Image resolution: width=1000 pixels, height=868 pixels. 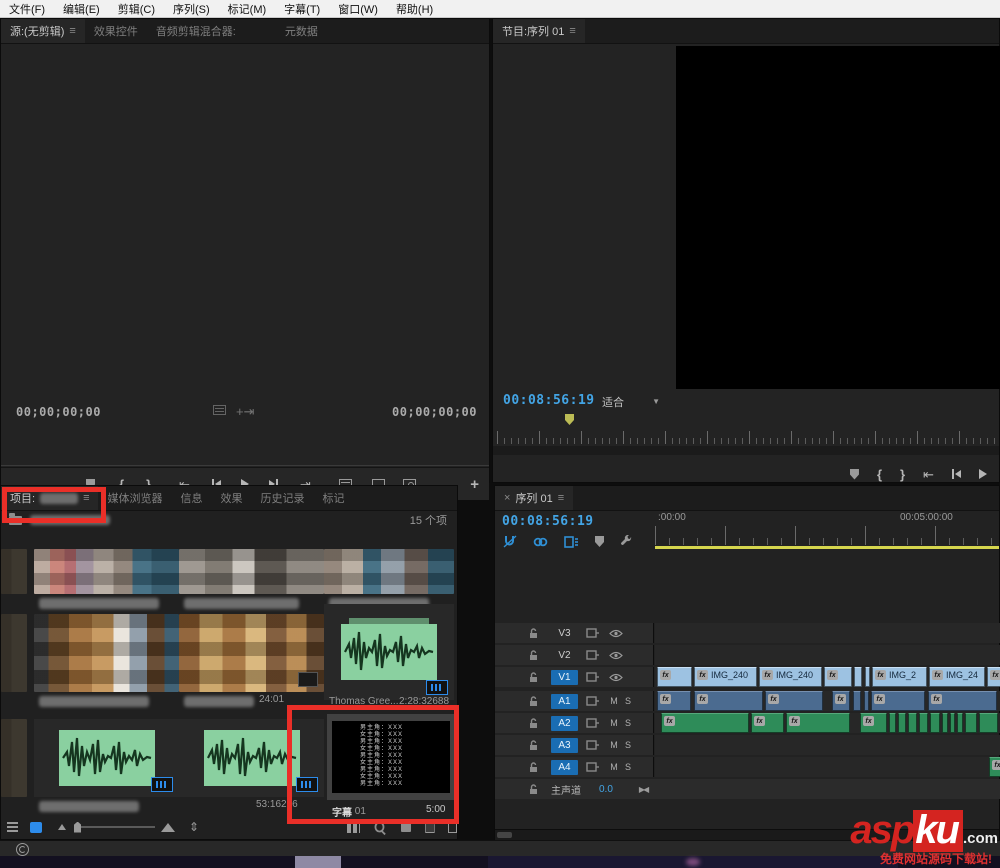 I want to click on sequence-settings-icon, so click(x=571, y=541).